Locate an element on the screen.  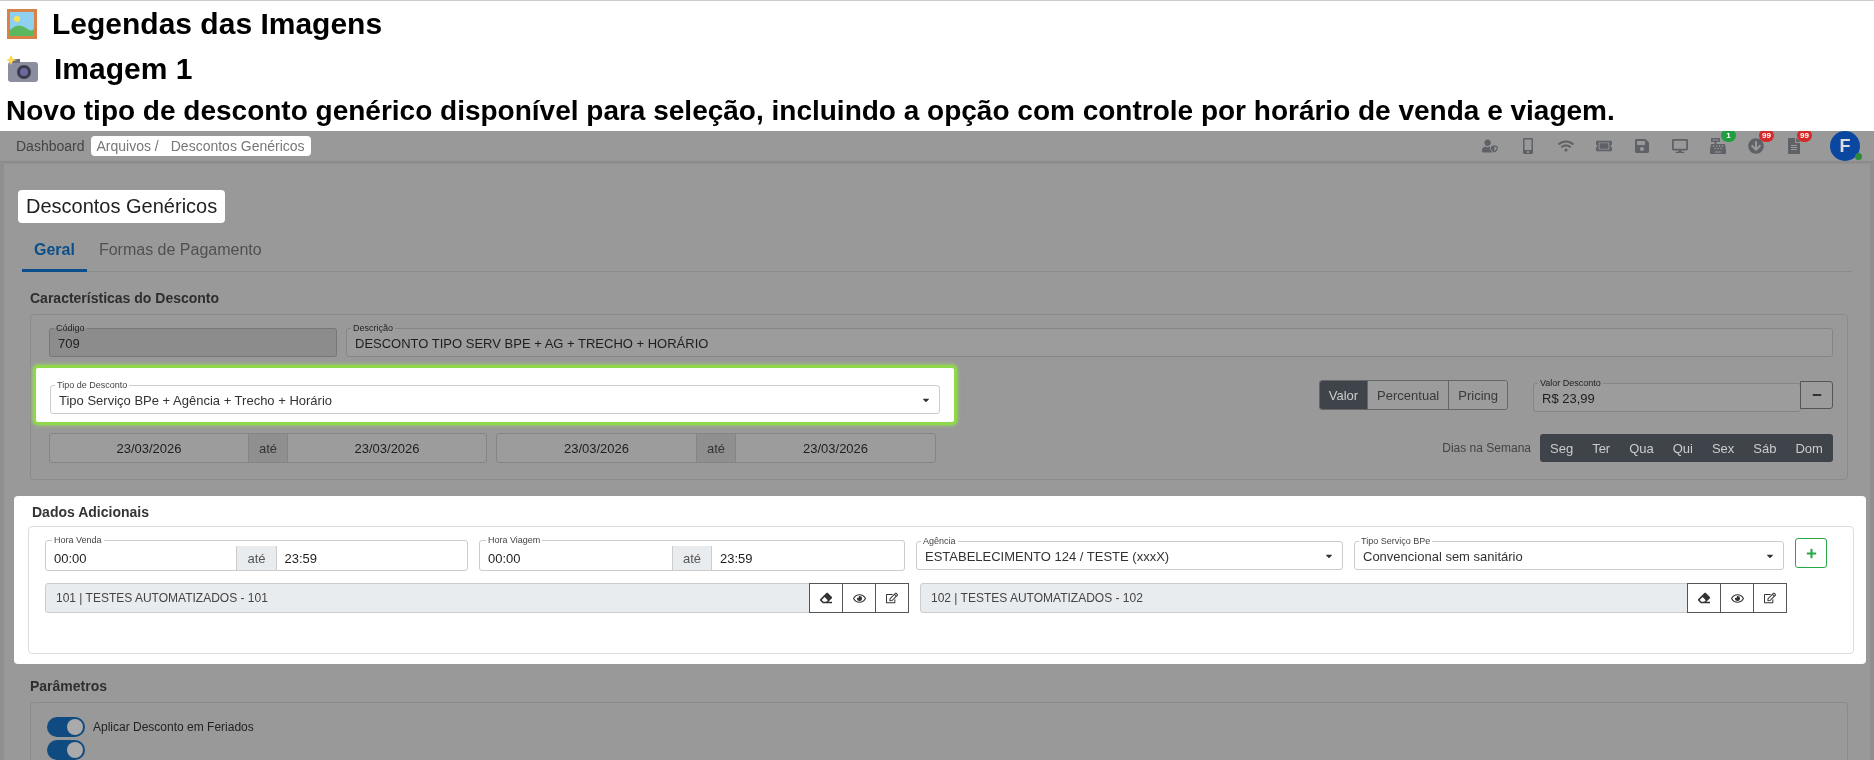
time-range-field: Hora Venda 00:00 até 23:59 is located at coordinates (256, 553).